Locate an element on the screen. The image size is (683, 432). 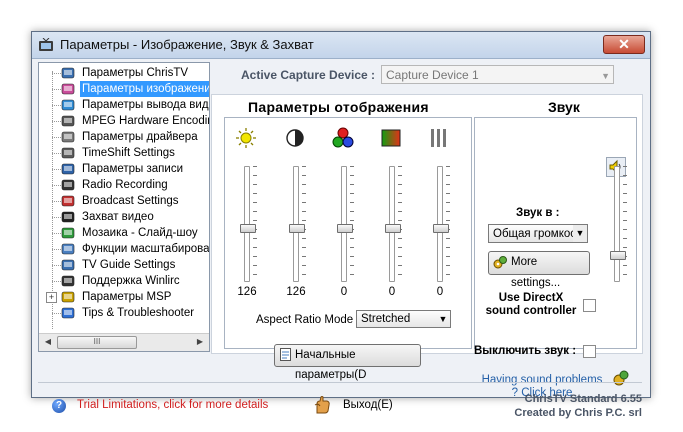
sun-icon is located at coordinates (246, 138).